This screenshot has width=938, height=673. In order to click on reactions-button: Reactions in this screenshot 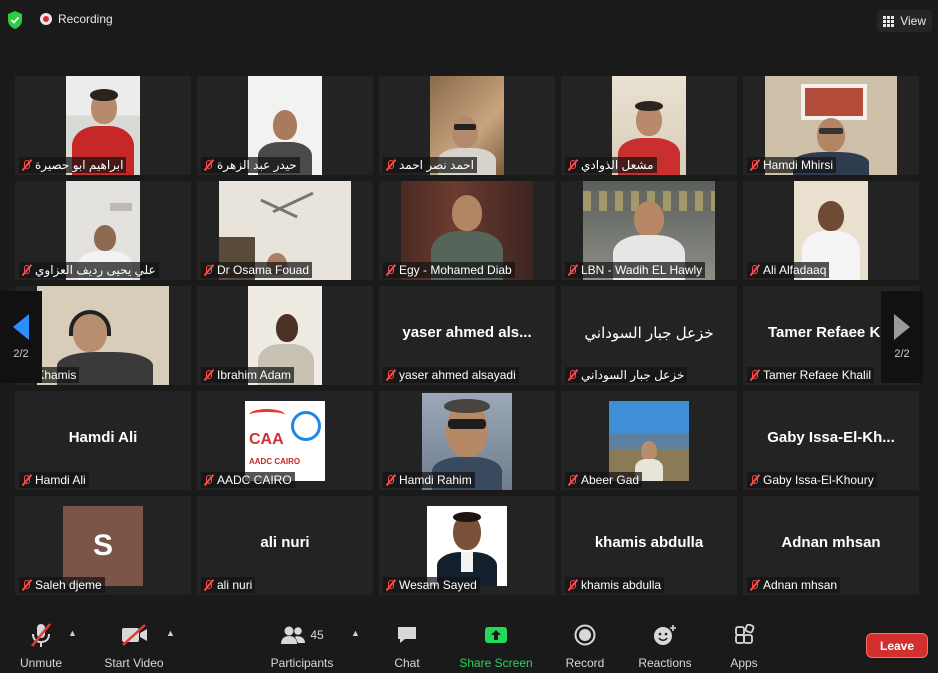, I will do `click(665, 646)`.